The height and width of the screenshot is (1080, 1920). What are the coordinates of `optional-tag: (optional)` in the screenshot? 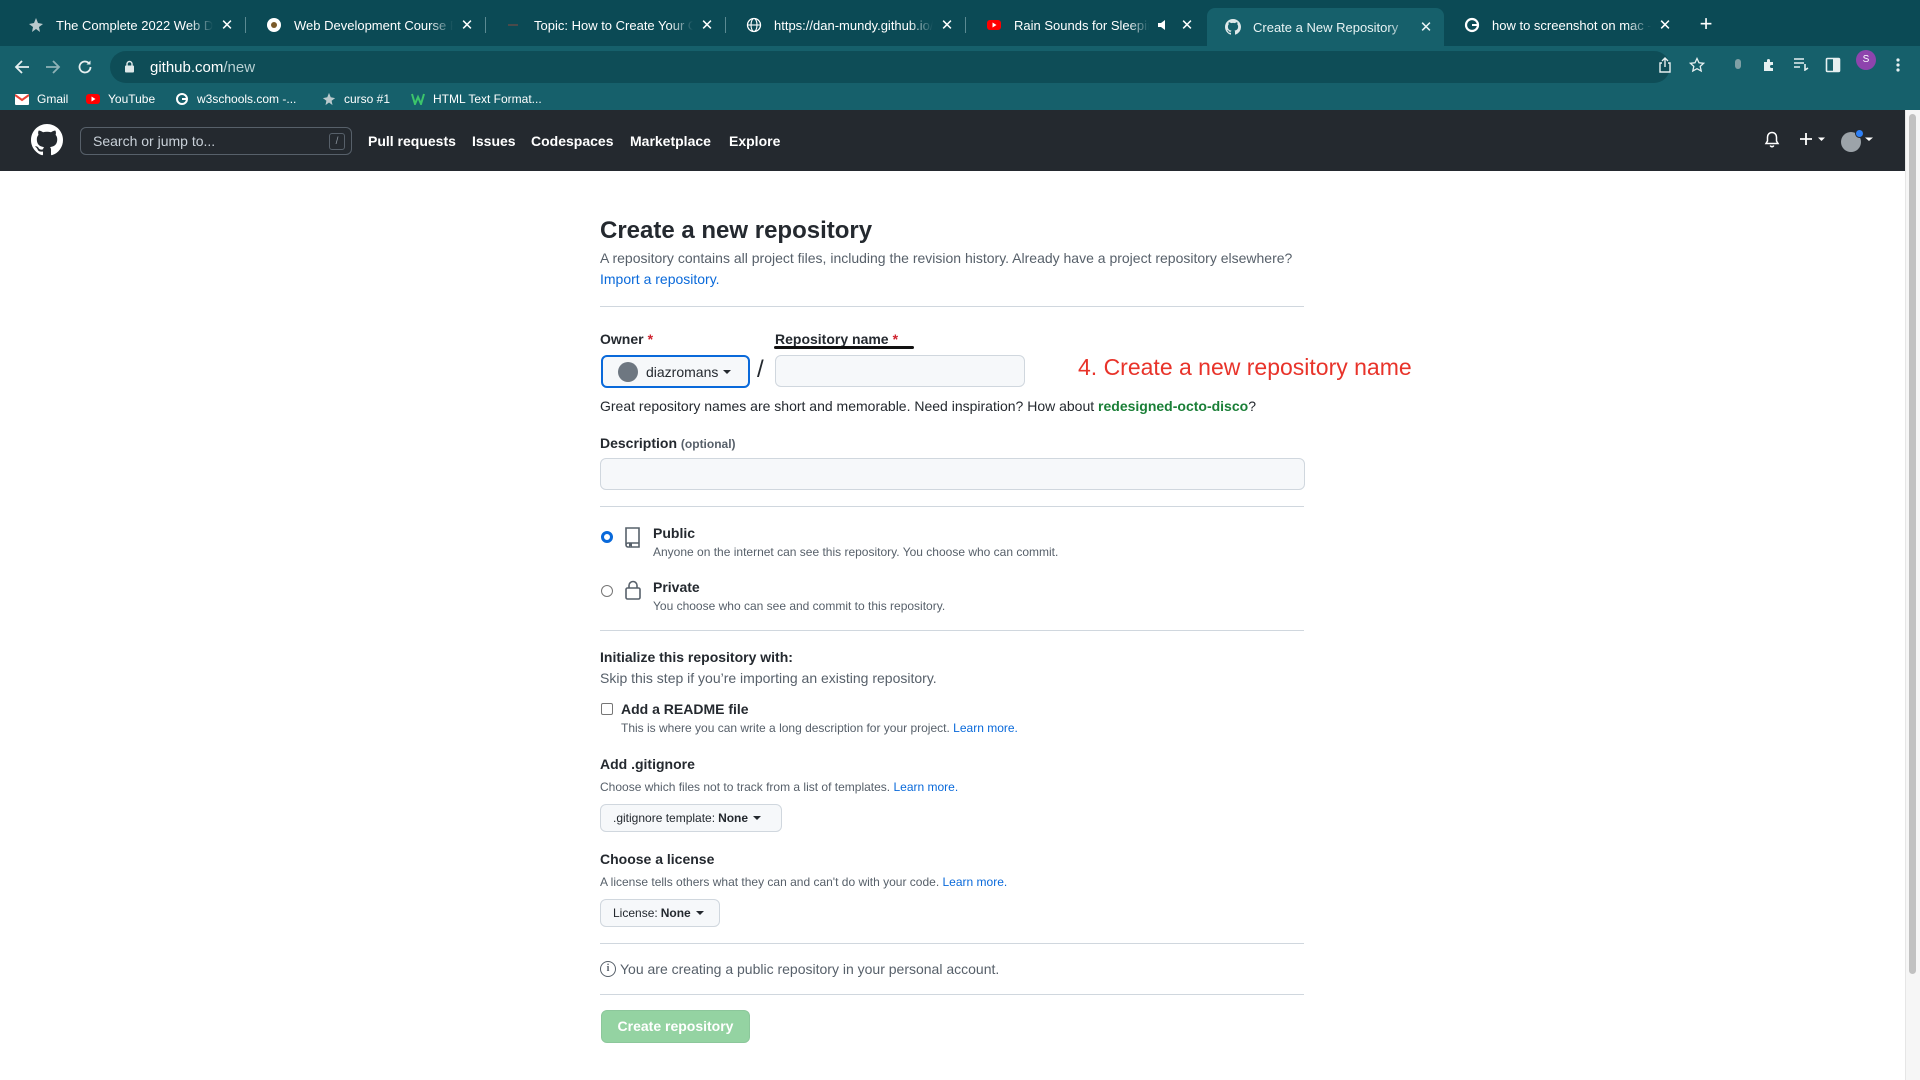 It's located at (708, 444).